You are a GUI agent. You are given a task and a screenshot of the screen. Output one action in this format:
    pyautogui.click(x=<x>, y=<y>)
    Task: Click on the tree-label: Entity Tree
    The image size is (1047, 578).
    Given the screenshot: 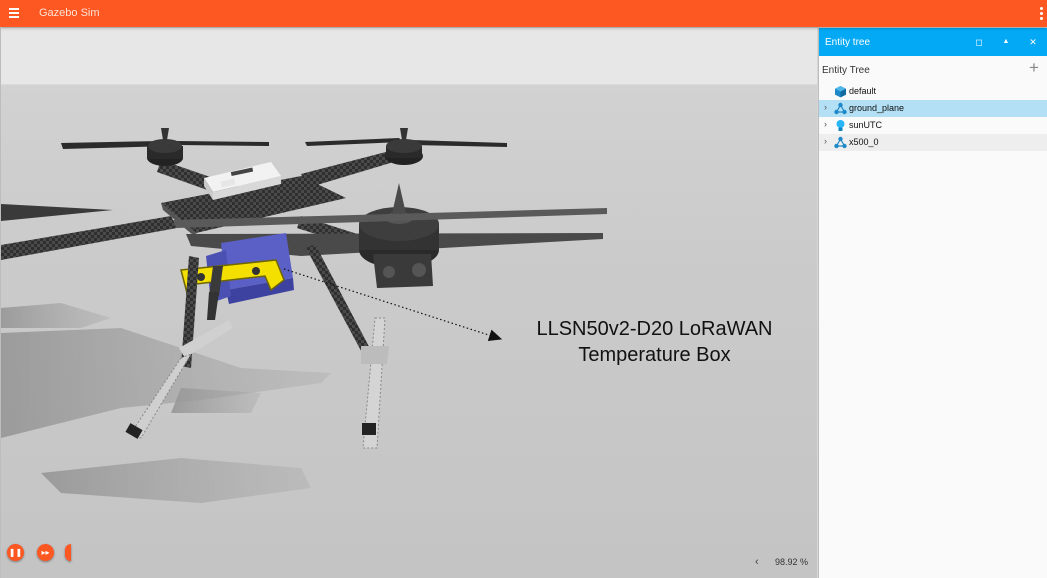 What is the action you would take?
    pyautogui.click(x=846, y=70)
    